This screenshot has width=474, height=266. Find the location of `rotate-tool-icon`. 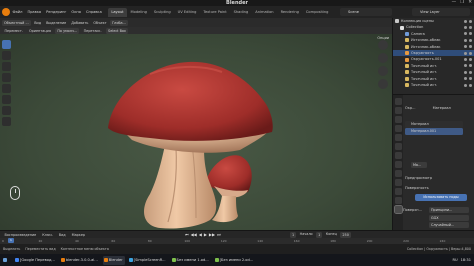

rotate-tool-icon is located at coordinates (6, 77).